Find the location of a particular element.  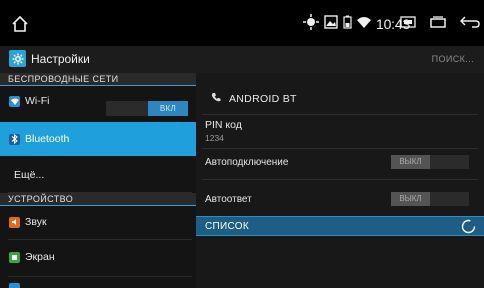

sidebar-item-display: Экран is located at coordinates (98, 257).